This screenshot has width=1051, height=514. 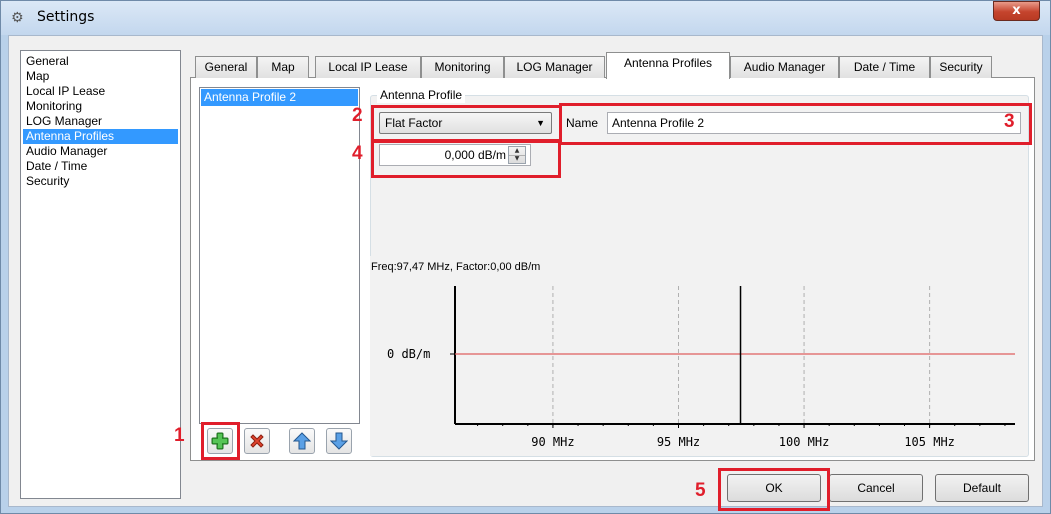 What do you see at coordinates (554, 67) in the screenshot?
I see `tab-log-manager: LOG Manager` at bounding box center [554, 67].